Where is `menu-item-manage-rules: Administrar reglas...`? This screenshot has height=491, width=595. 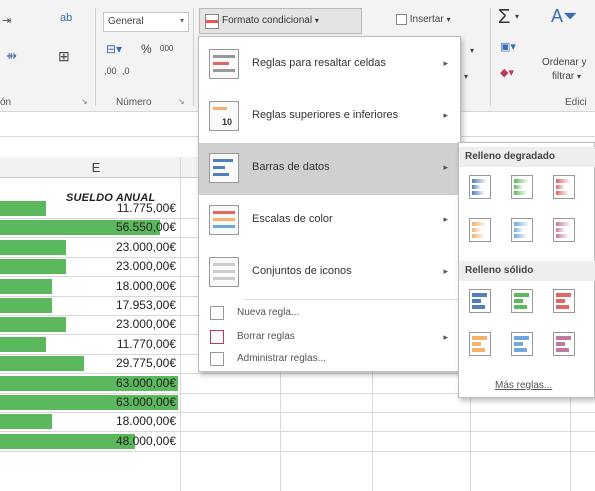 menu-item-manage-rules: Administrar reglas... is located at coordinates (329, 359).